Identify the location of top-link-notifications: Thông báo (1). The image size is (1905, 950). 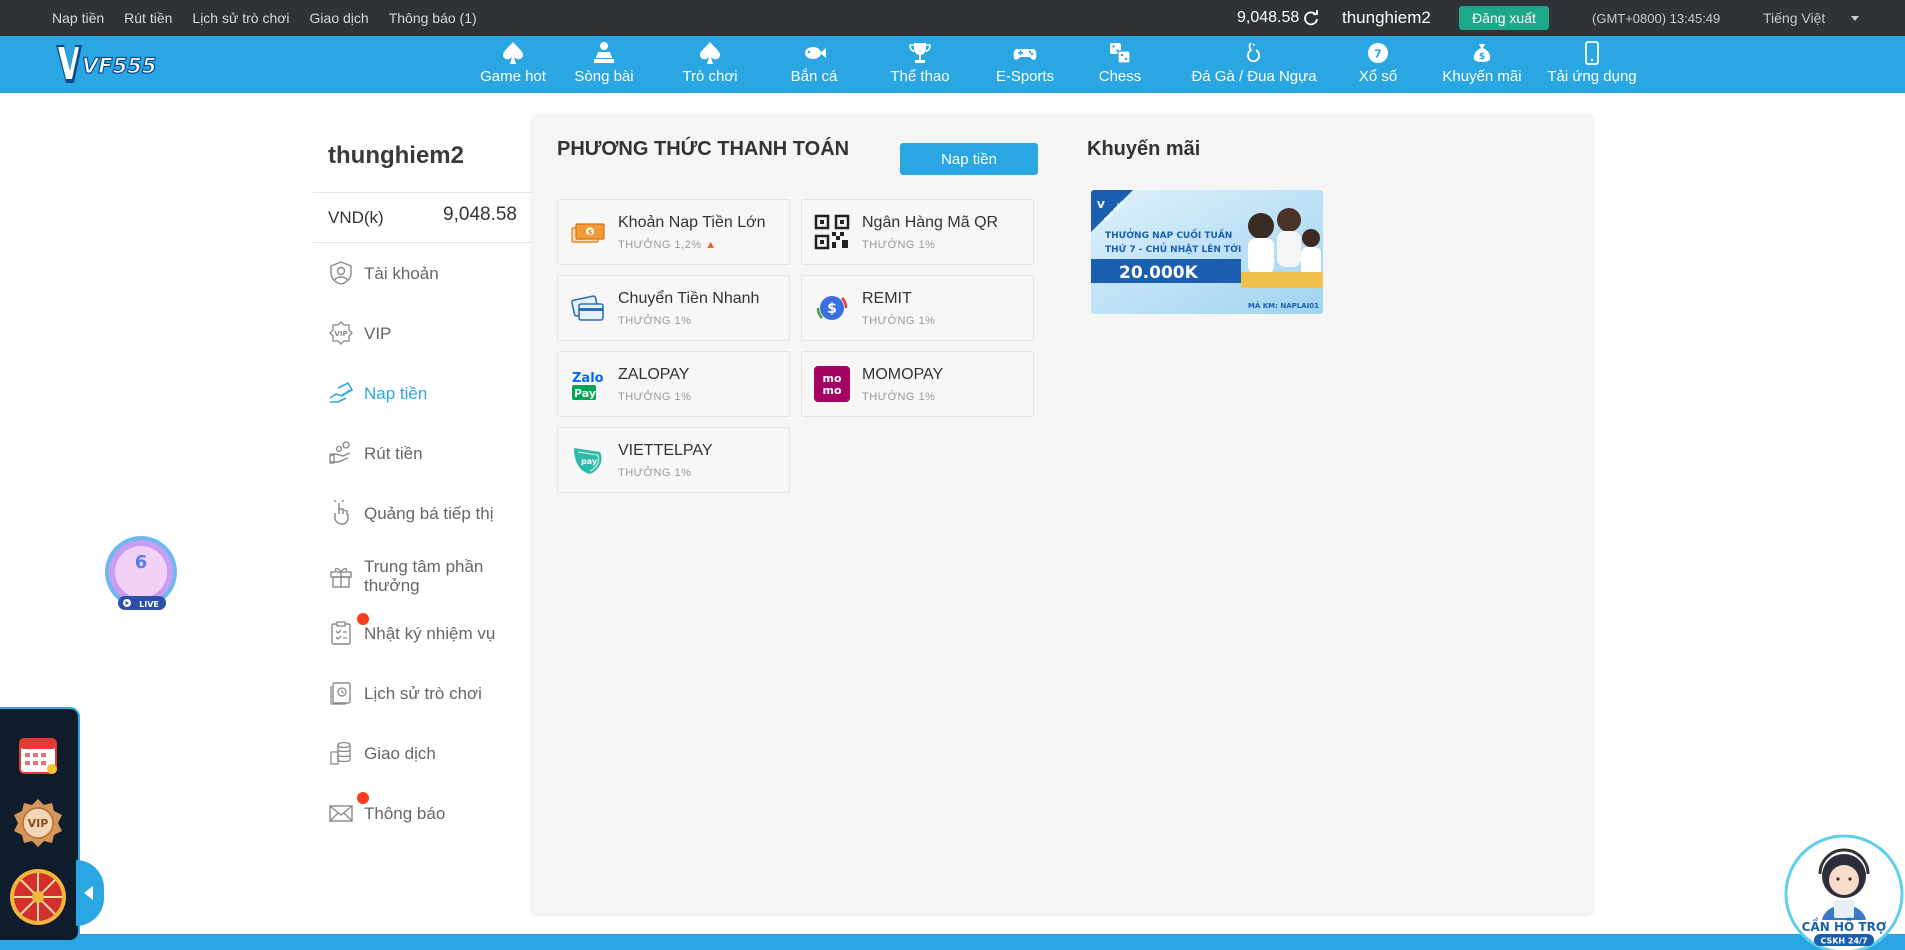
(433, 18).